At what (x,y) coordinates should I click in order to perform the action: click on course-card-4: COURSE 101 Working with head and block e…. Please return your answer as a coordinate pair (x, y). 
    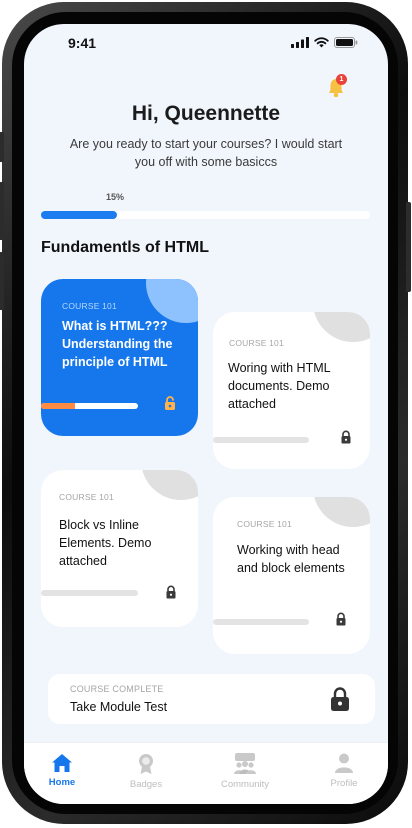
    Looking at the image, I should click on (291, 575).